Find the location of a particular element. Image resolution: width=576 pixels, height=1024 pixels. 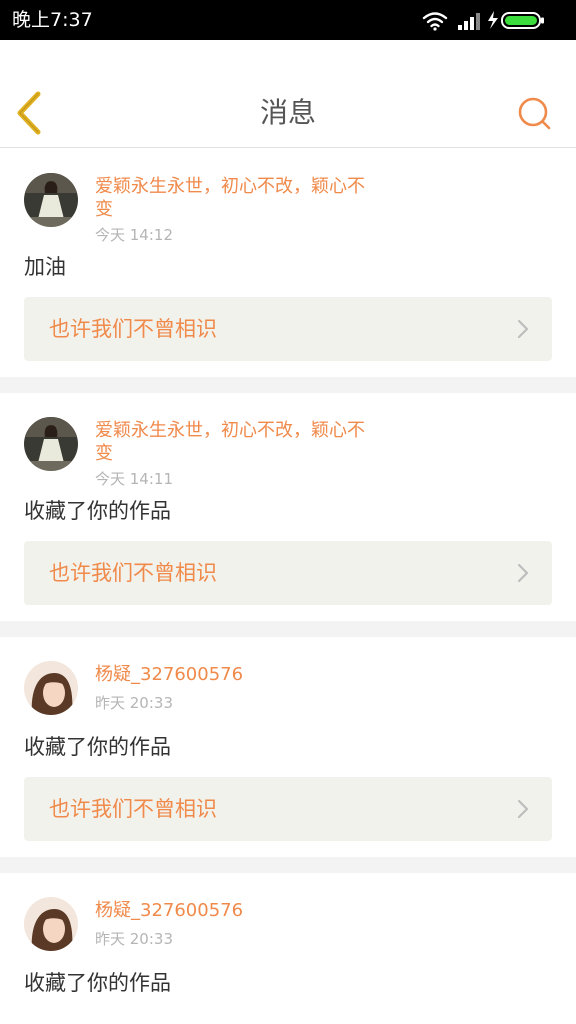

message-card: 杨疑_327600576 昨天 20:33 收藏了你的作品 is located at coordinates (288, 943).